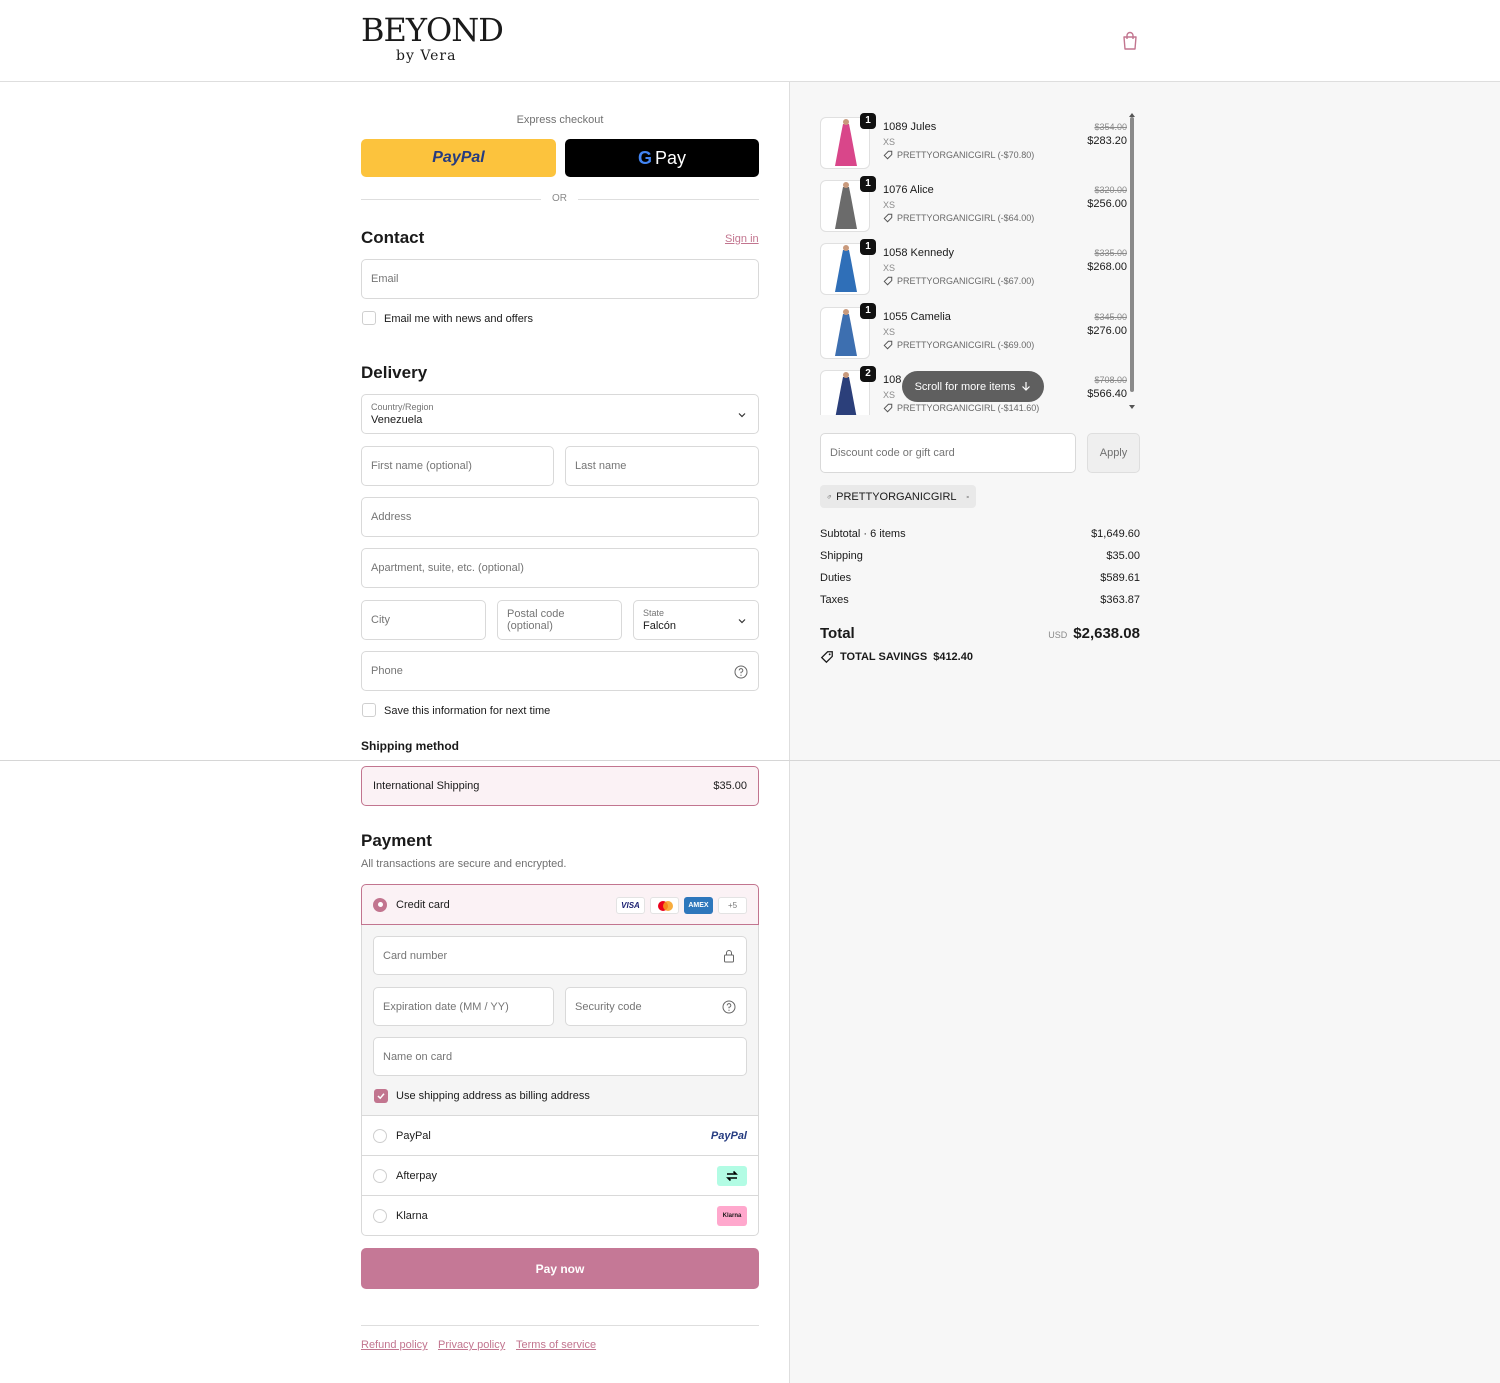 This screenshot has width=1500, height=1383. What do you see at coordinates (380, 1215) in the screenshot?
I see `klarna-radio` at bounding box center [380, 1215].